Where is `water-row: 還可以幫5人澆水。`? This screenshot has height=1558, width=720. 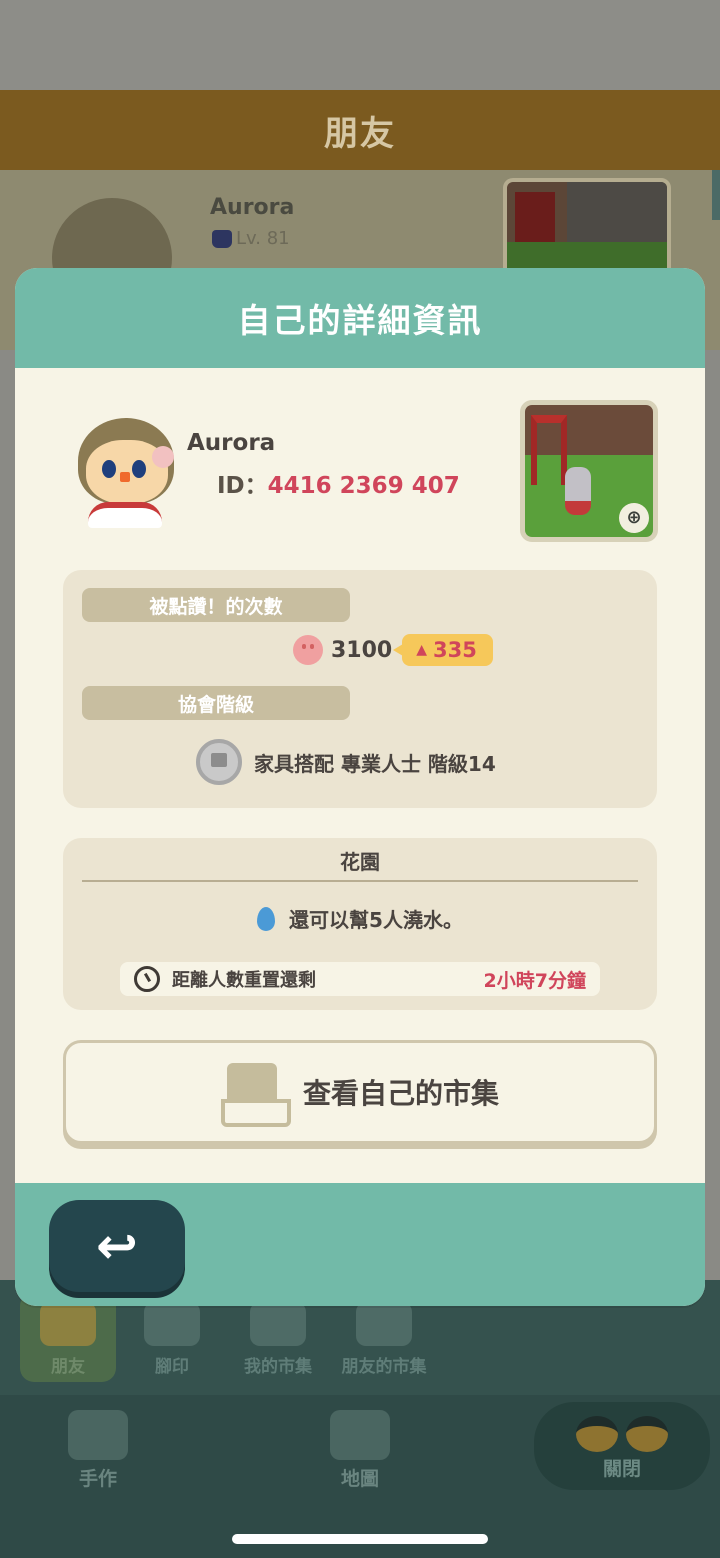
water-row: 還可以幫5人澆水。 is located at coordinates (360, 918).